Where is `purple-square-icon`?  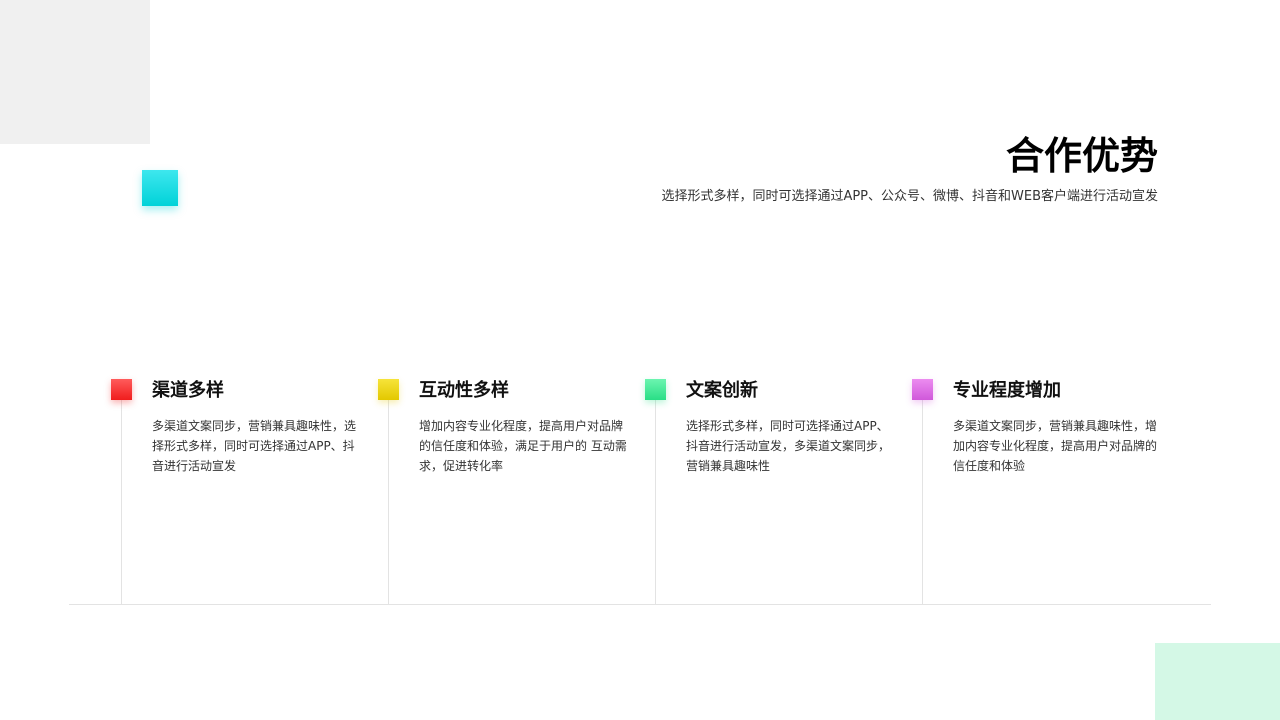 purple-square-icon is located at coordinates (922, 389).